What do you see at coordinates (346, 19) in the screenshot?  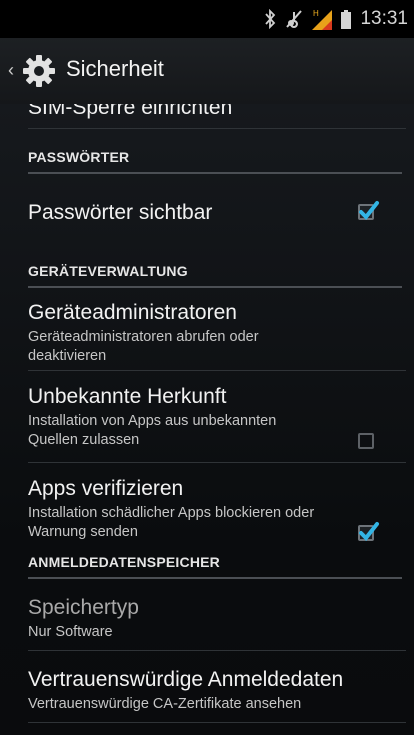 I see `battery-icon` at bounding box center [346, 19].